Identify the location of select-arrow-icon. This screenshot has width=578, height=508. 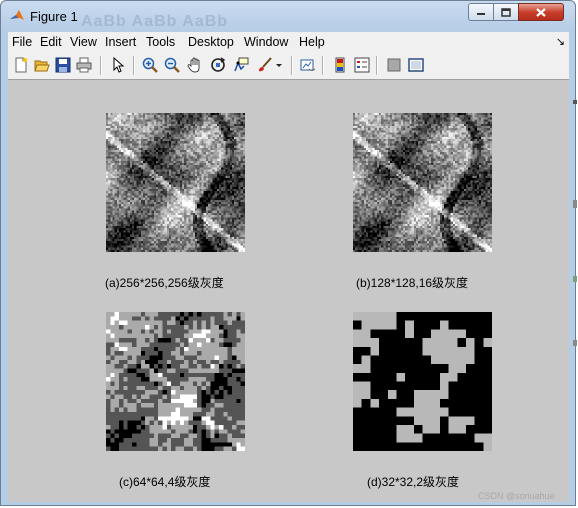
(118, 65).